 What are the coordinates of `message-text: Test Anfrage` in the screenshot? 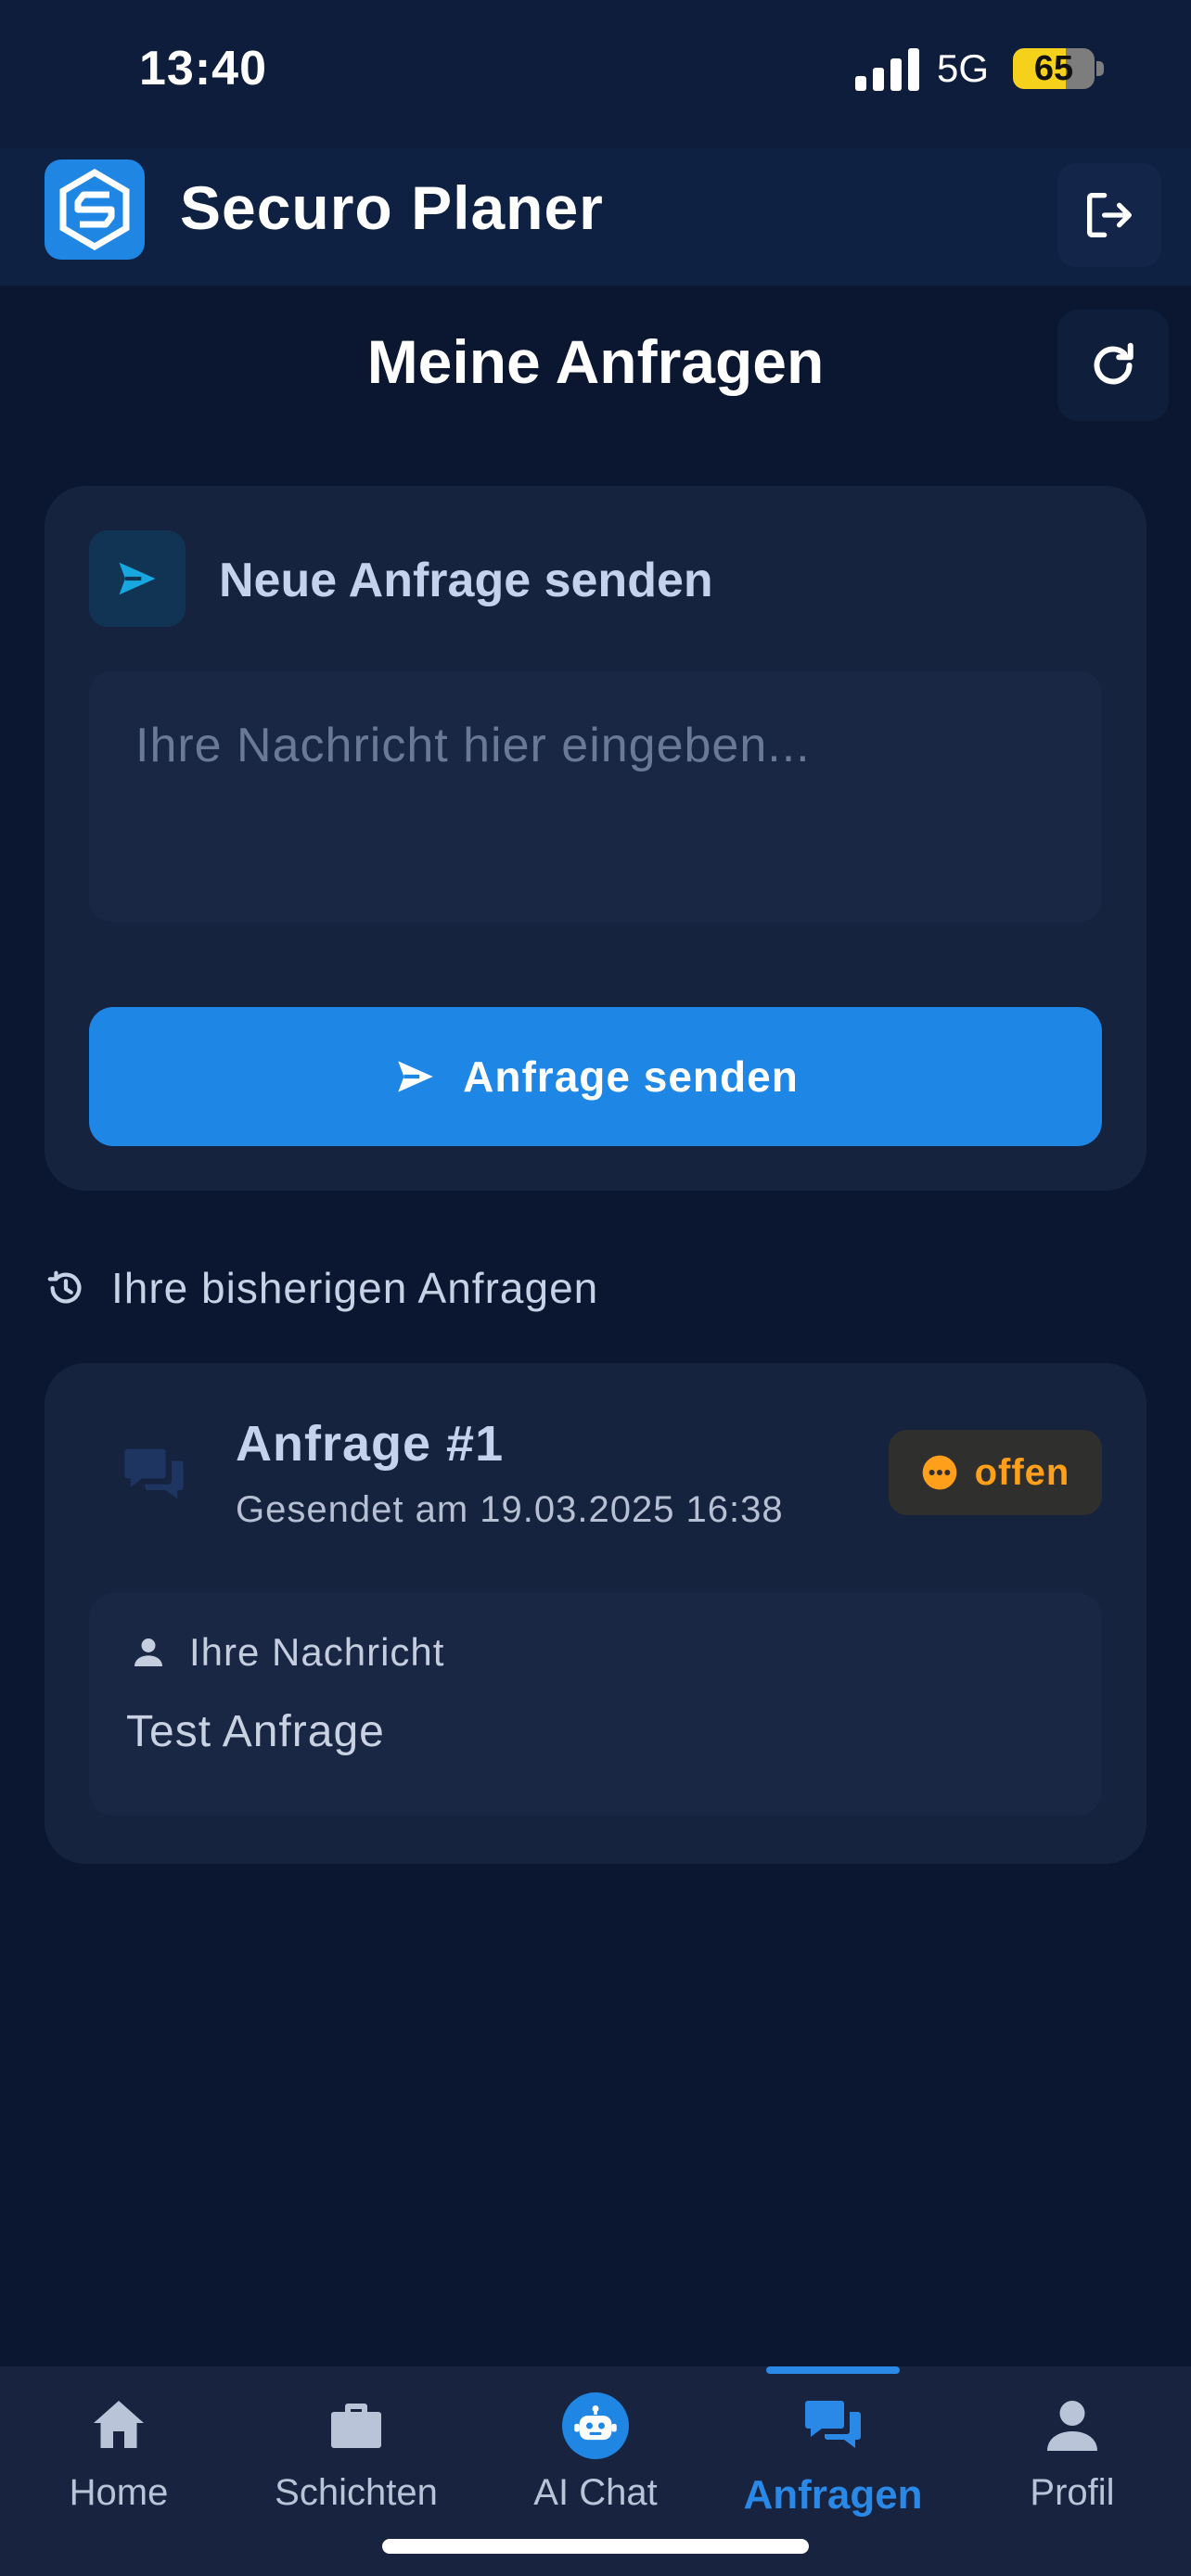 It's located at (255, 1732).